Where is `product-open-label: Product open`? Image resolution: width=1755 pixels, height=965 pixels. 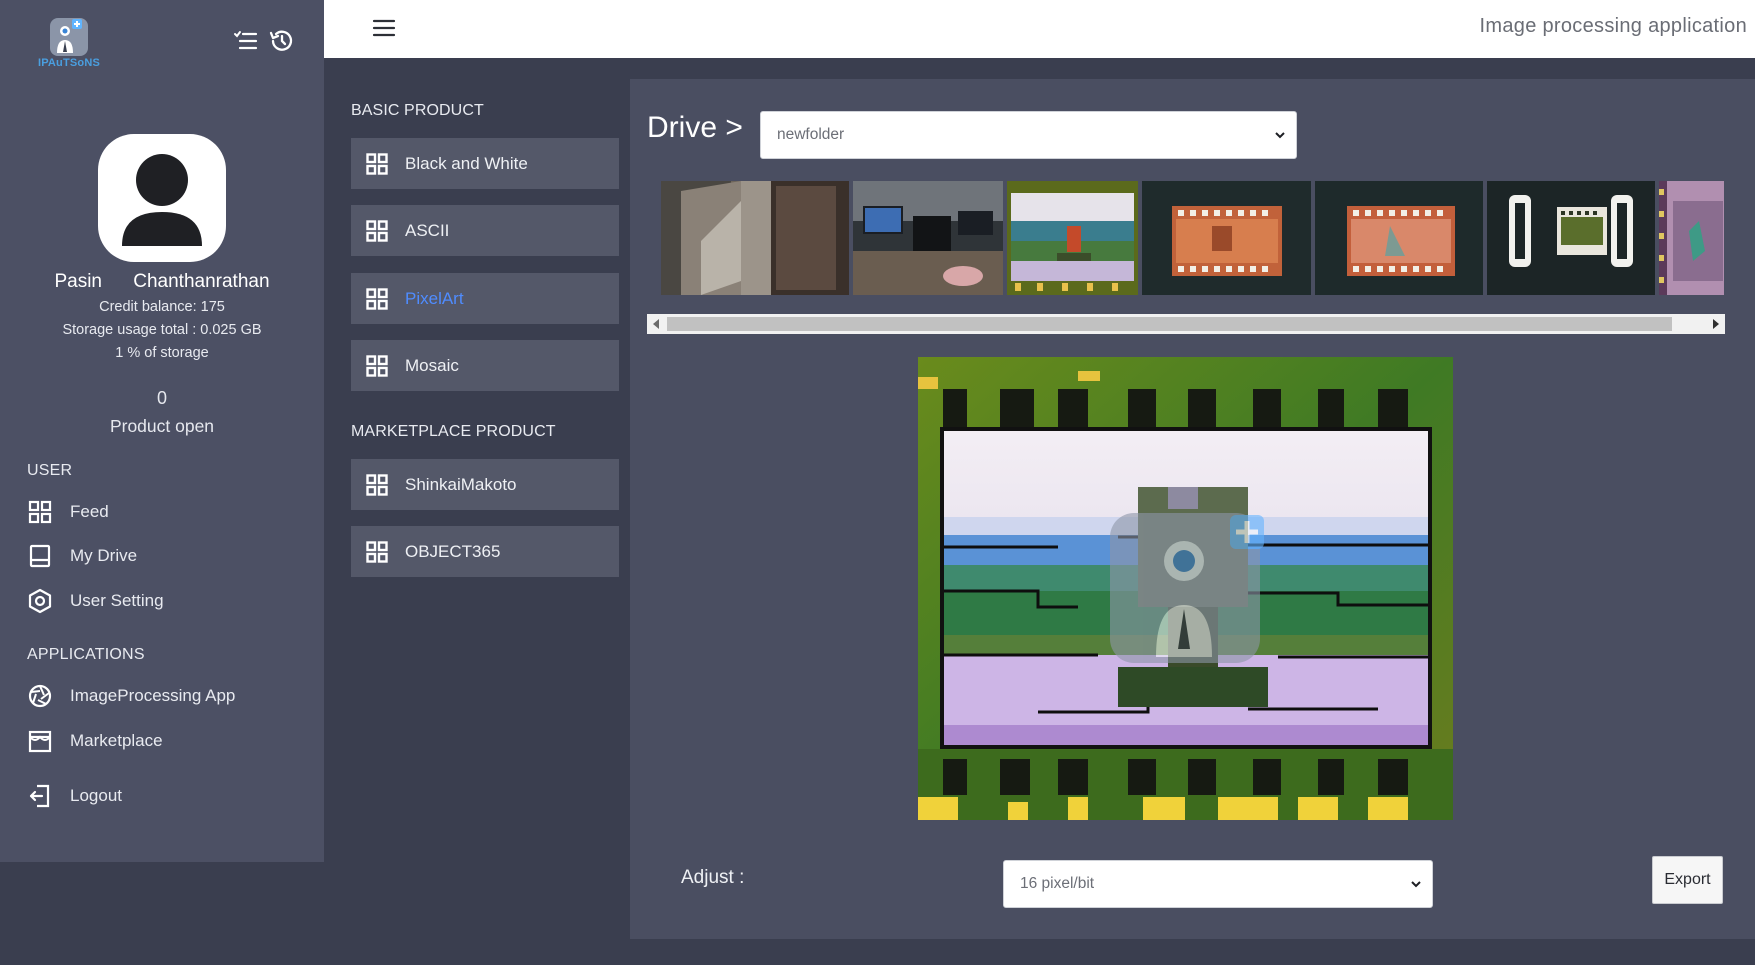 product-open-label: Product open is located at coordinates (162, 426).